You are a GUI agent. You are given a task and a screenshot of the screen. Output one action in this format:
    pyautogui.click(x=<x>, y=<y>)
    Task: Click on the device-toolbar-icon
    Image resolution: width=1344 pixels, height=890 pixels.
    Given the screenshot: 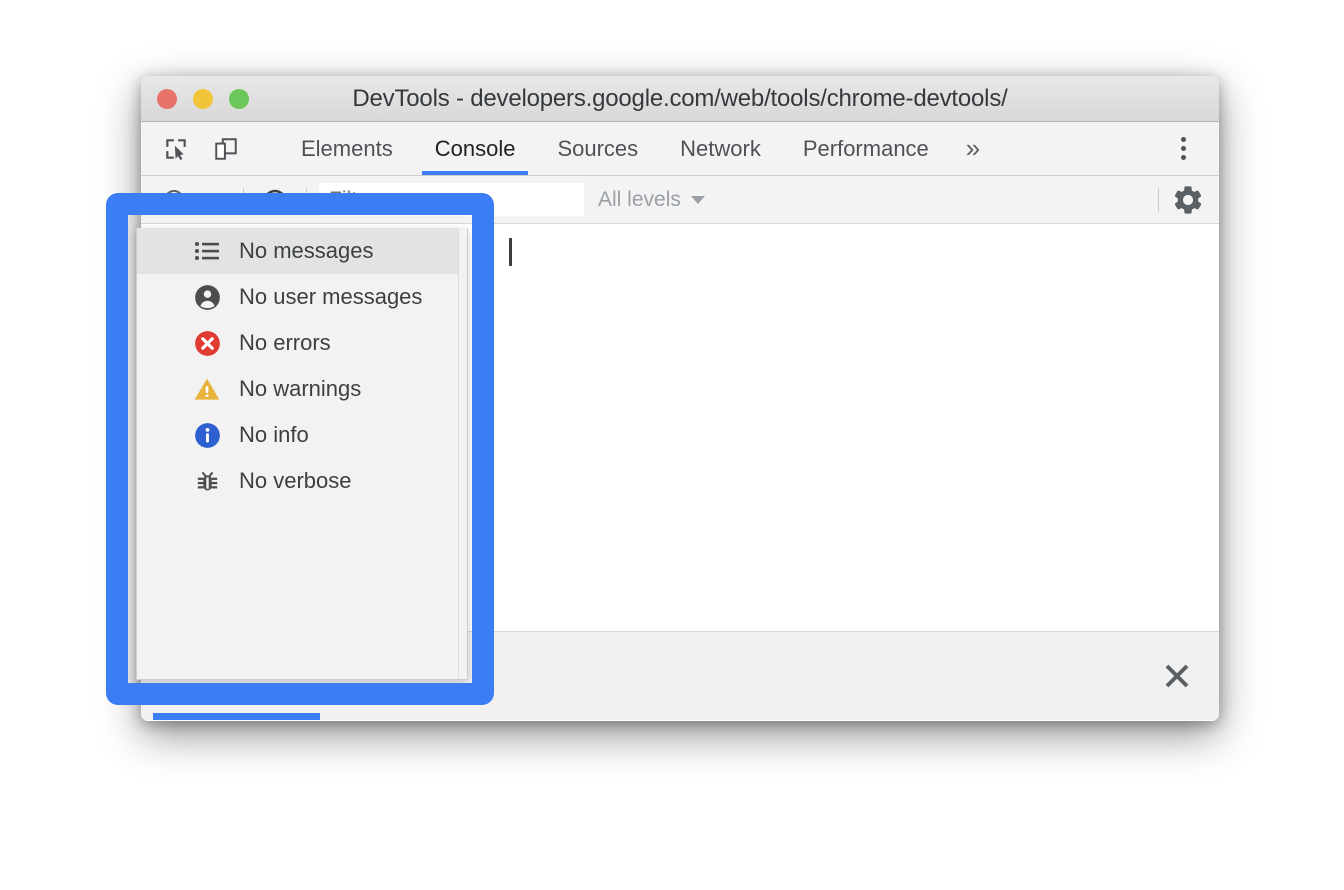 What is the action you would take?
    pyautogui.click(x=226, y=149)
    